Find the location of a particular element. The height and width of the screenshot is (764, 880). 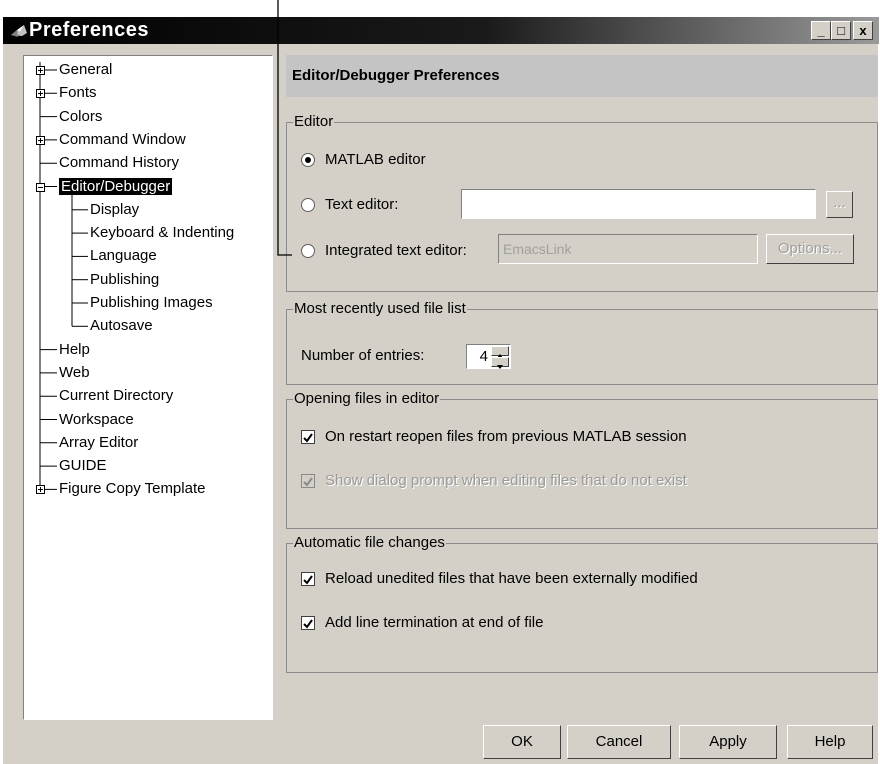

reopen-files-checkbox is located at coordinates (308, 437).